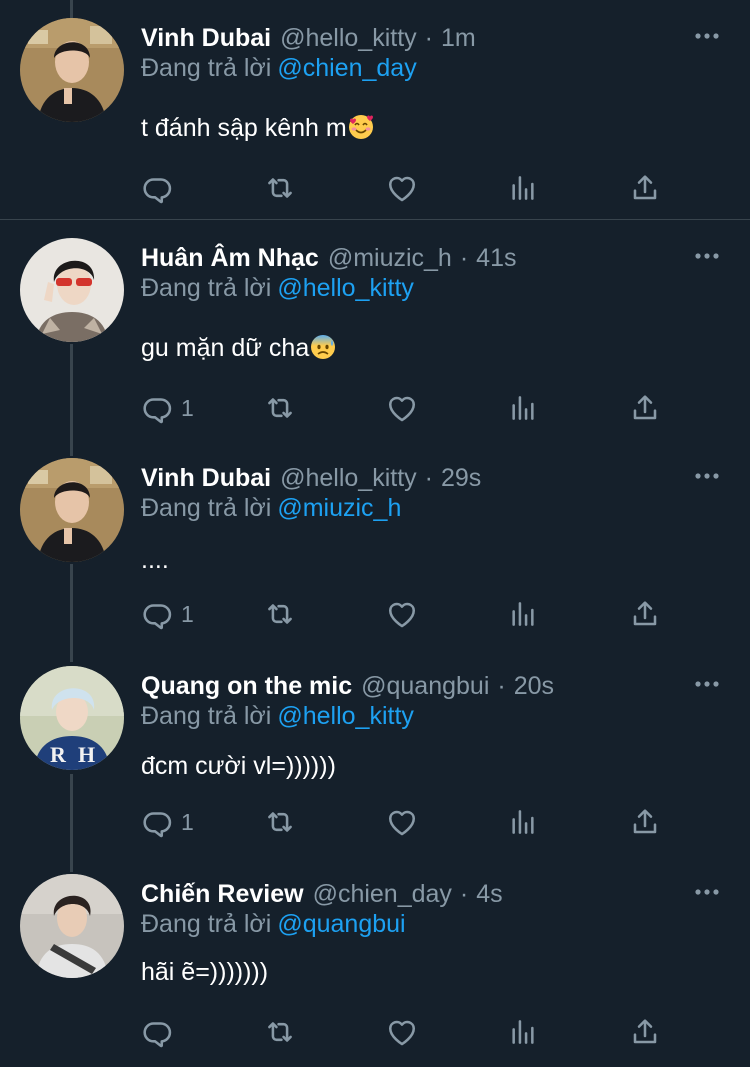 Image resolution: width=750 pixels, height=1067 pixels. What do you see at coordinates (375, 219) in the screenshot?
I see `tweet-divider` at bounding box center [375, 219].